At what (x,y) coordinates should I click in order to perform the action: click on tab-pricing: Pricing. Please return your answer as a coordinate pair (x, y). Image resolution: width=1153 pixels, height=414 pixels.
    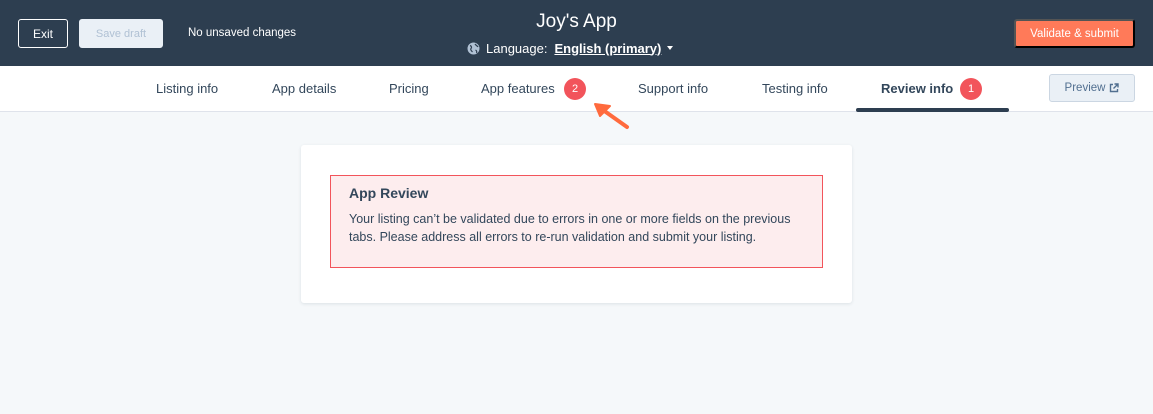
    Looking at the image, I should click on (409, 88).